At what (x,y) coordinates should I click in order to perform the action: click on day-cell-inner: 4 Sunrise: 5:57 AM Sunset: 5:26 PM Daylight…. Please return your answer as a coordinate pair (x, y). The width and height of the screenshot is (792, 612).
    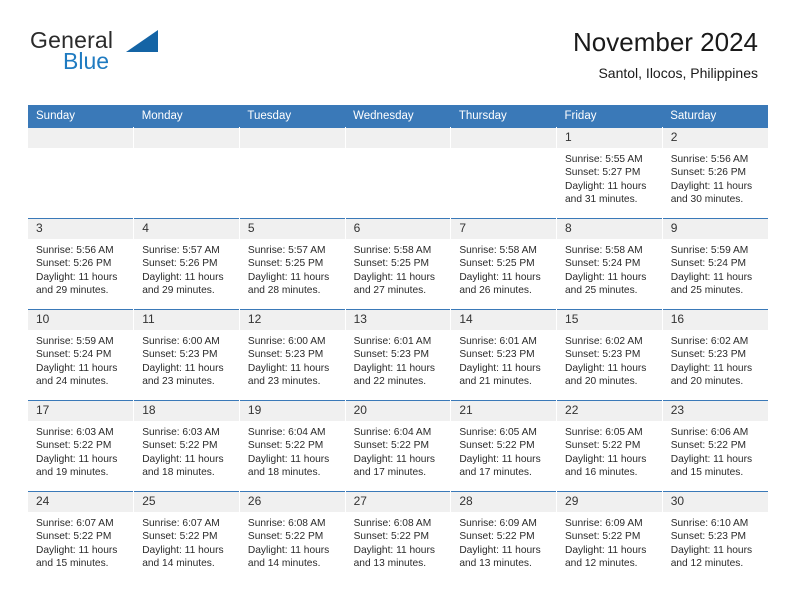
    Looking at the image, I should click on (186, 264).